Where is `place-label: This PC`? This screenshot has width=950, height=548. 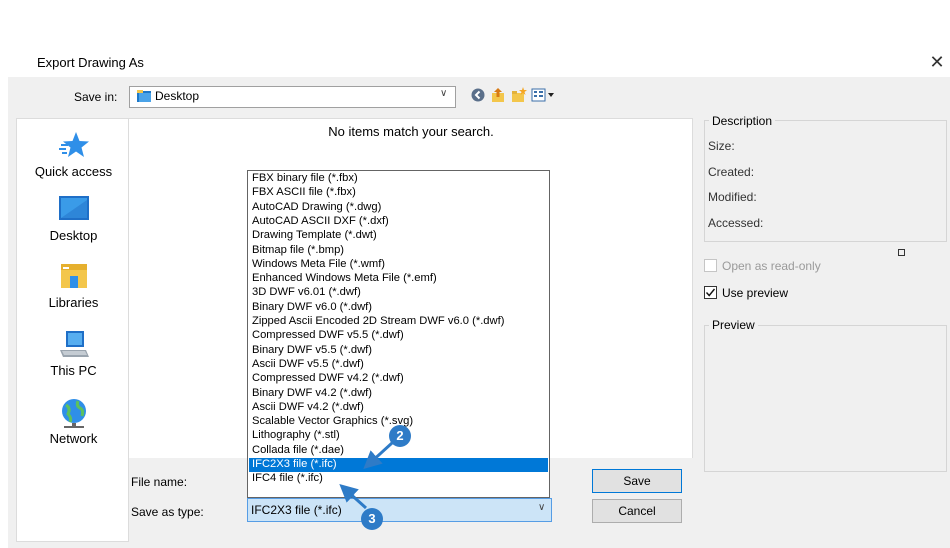 place-label: This PC is located at coordinates (73, 370).